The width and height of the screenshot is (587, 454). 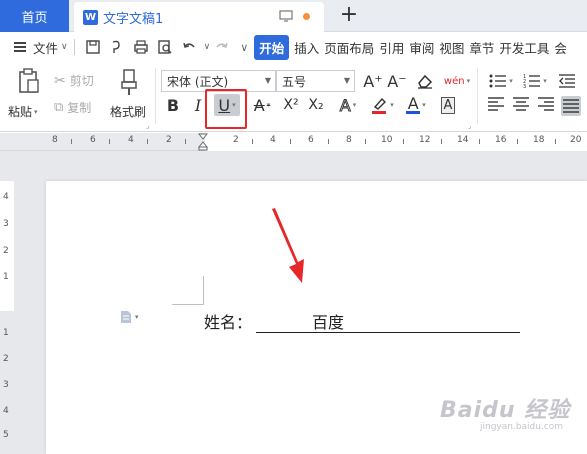 What do you see at coordinates (267, 80) in the screenshot?
I see `chevron-down-icon: ▼` at bounding box center [267, 80].